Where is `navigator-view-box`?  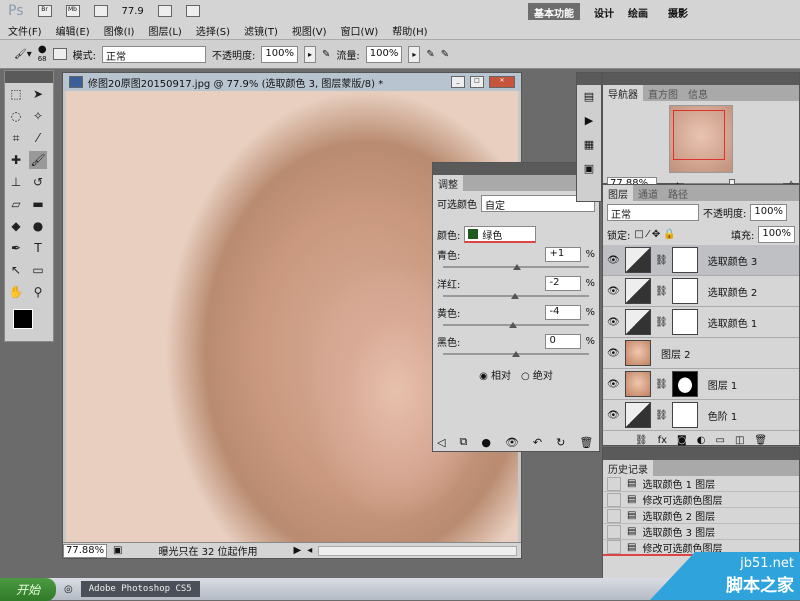
navigator-view-box is located at coordinates (699, 135).